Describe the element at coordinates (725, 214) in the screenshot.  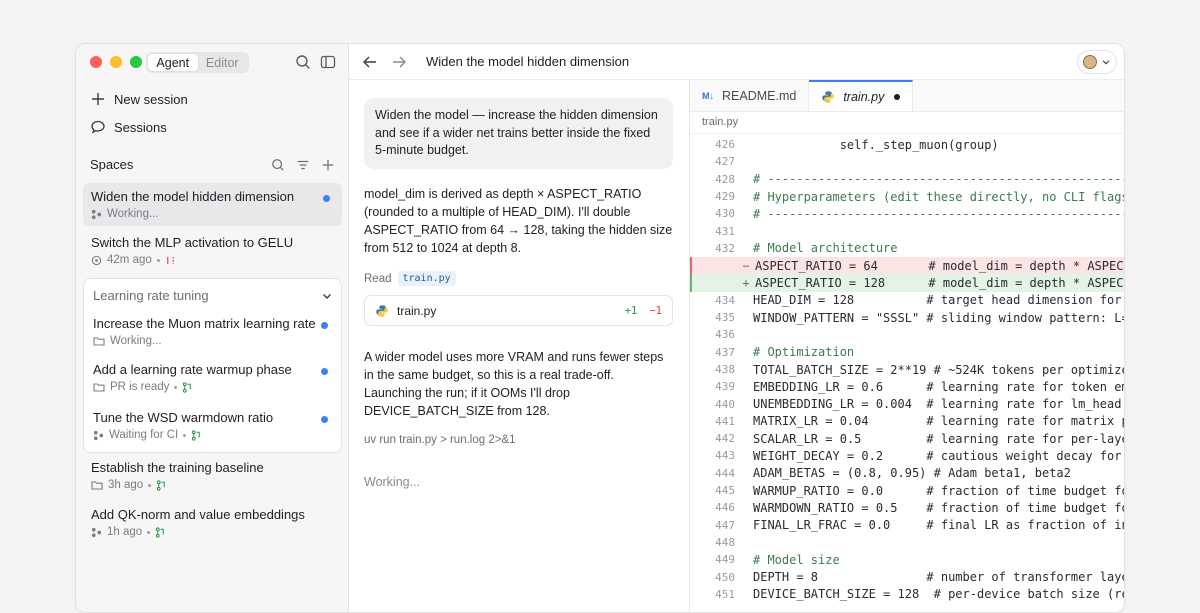
I see `line-number: 430` at that location.